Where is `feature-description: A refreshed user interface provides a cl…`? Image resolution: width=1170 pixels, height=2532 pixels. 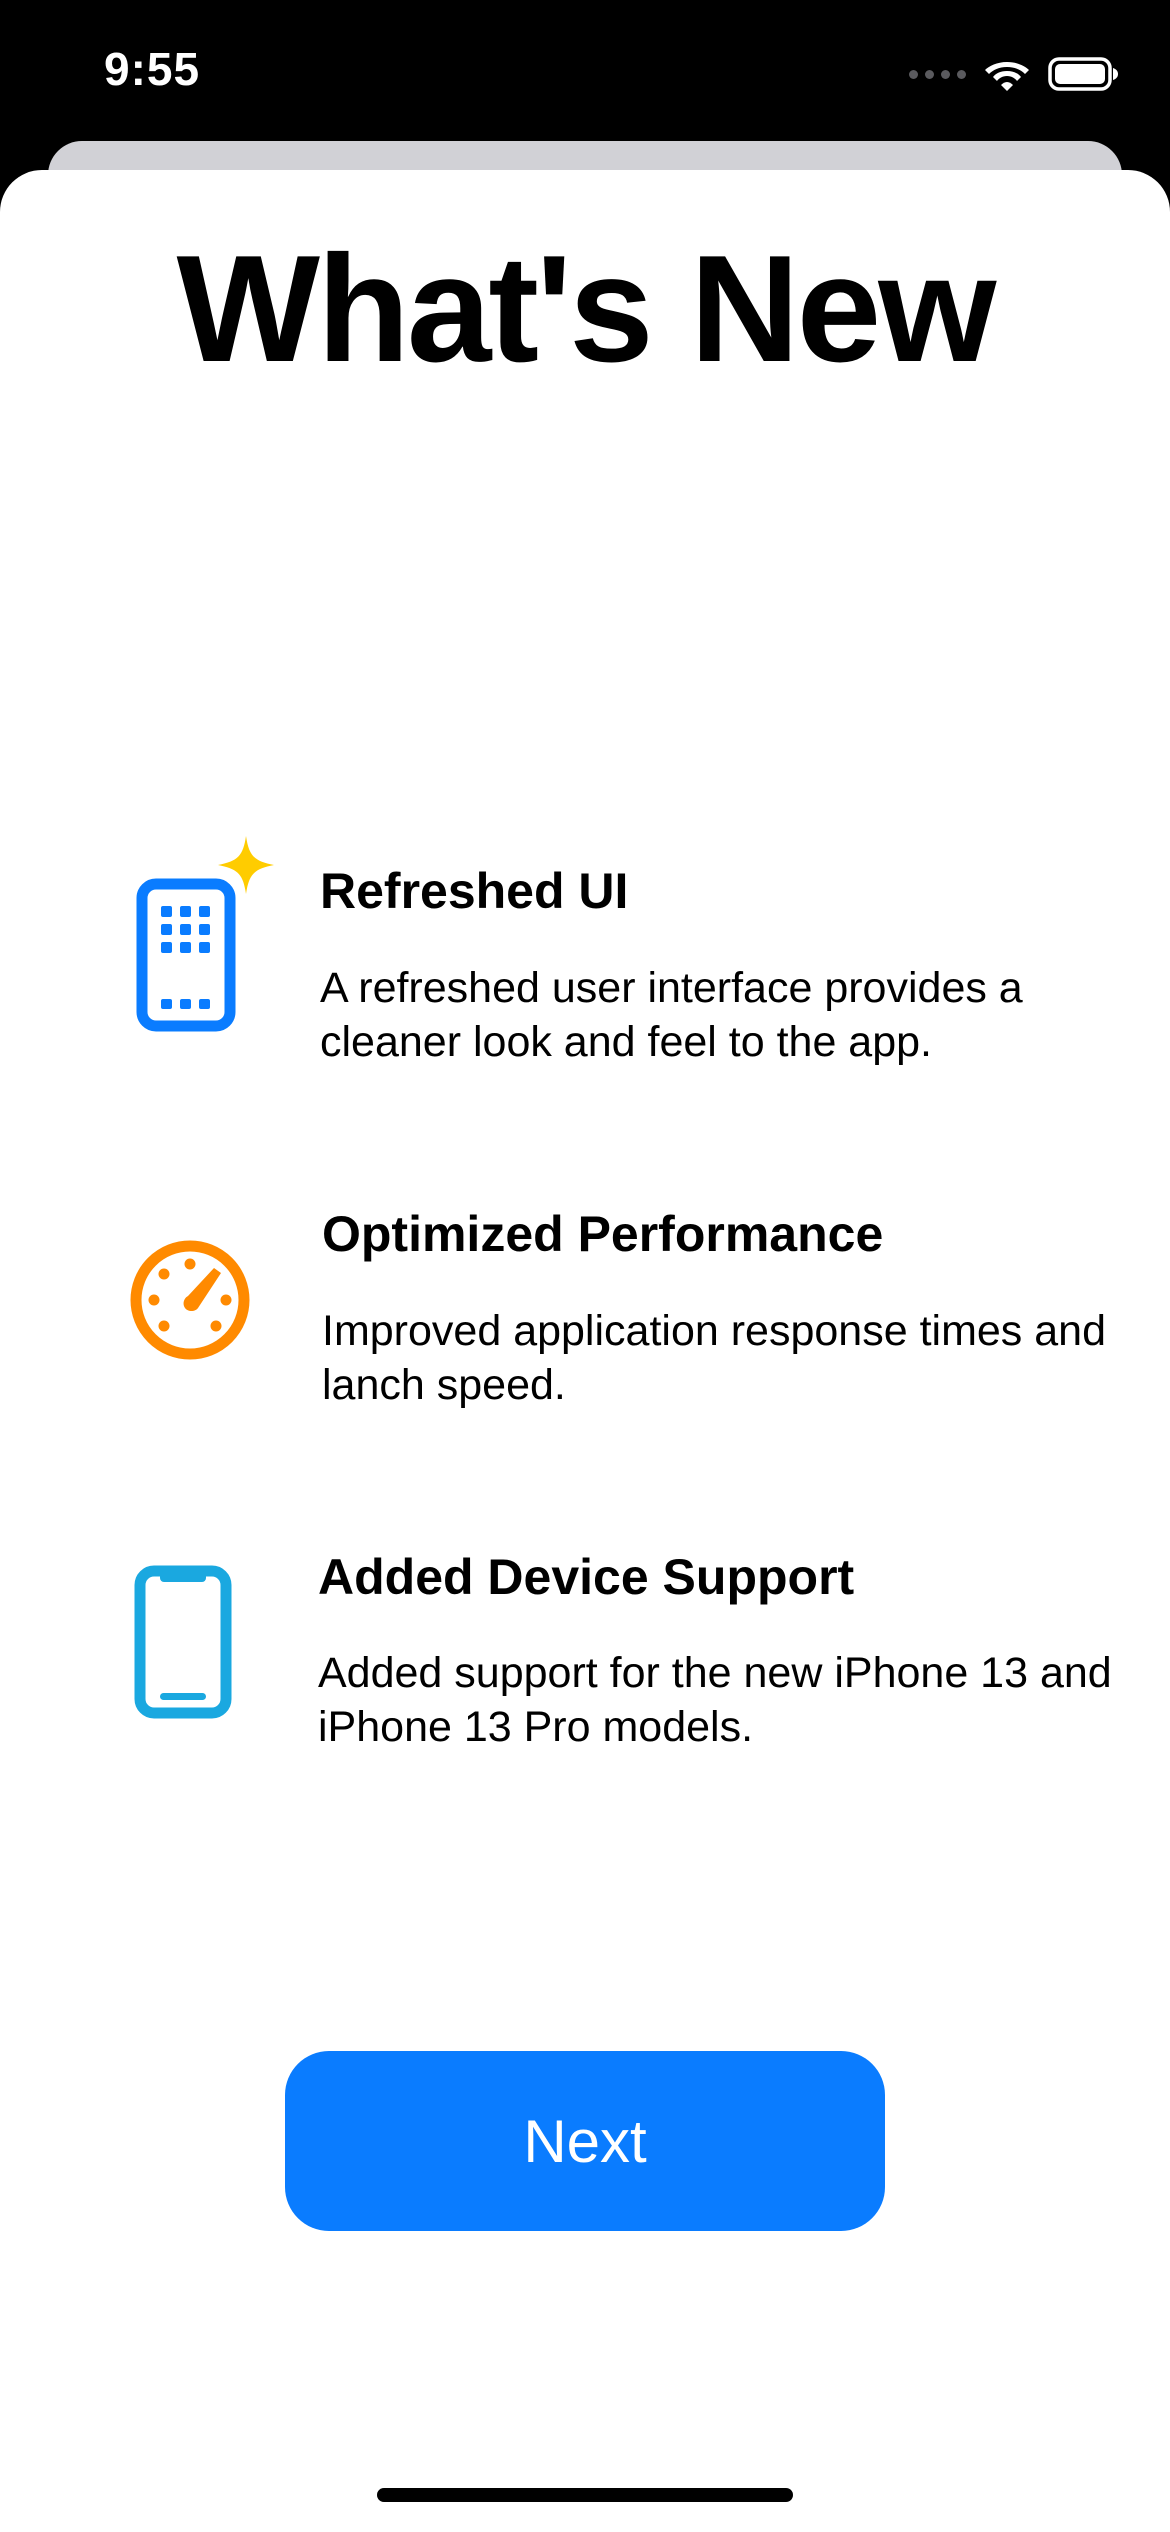 feature-description: A refreshed user interface provides a cl… is located at coordinates (671, 1015).